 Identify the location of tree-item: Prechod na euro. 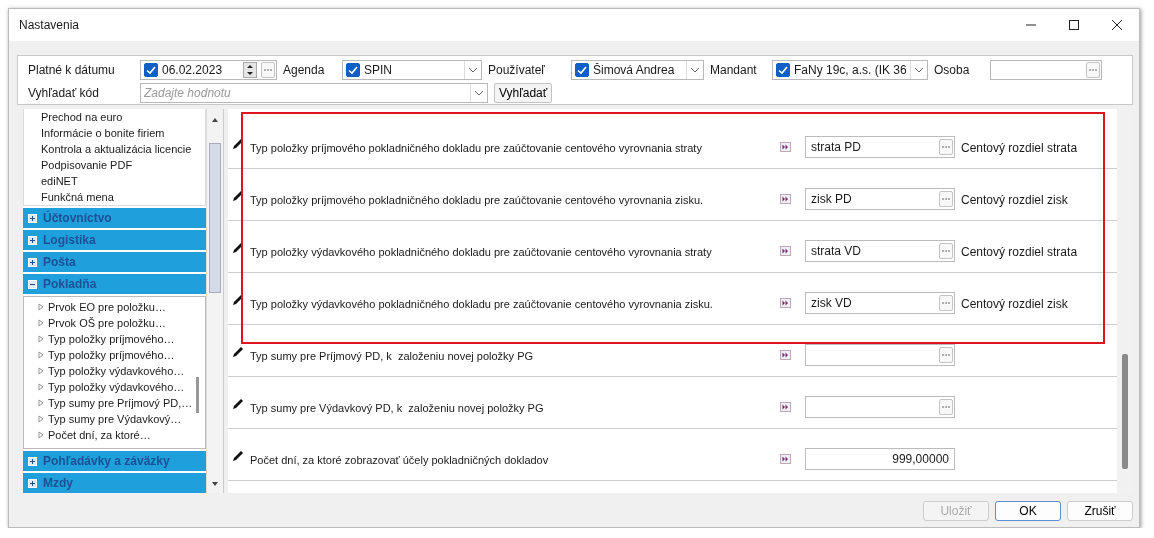
(123, 117).